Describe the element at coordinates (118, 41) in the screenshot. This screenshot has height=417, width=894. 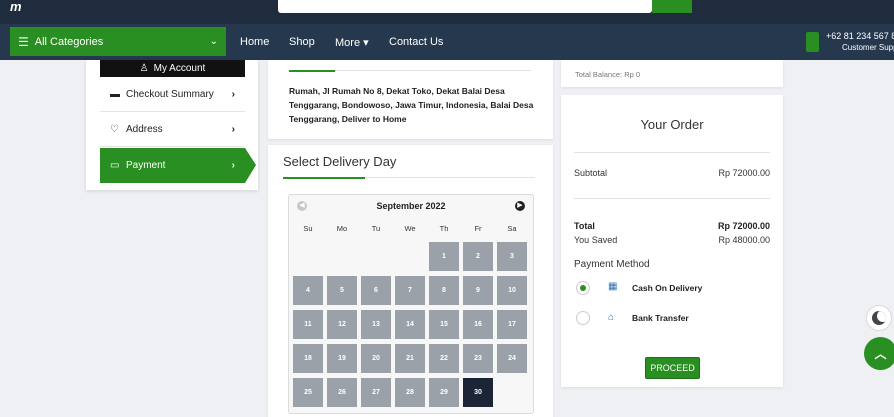
I see `all-categories-dropdown: ☰ All Categories ⌄` at that location.